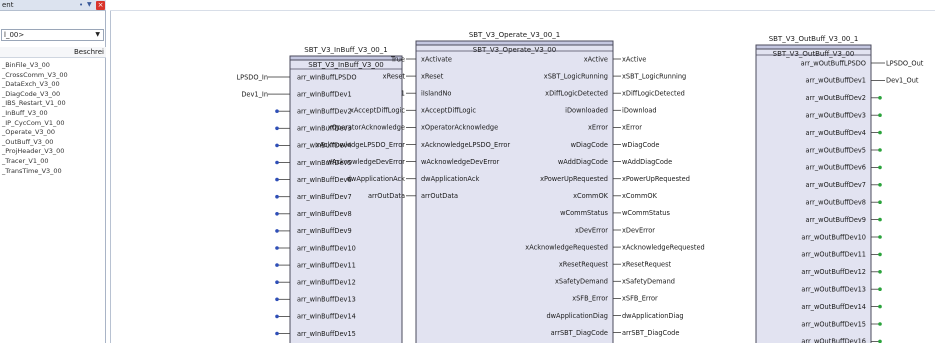  What do you see at coordinates (35, 76) in the screenshot?
I see `library-item: _CrossComm_V3_00` at bounding box center [35, 76].